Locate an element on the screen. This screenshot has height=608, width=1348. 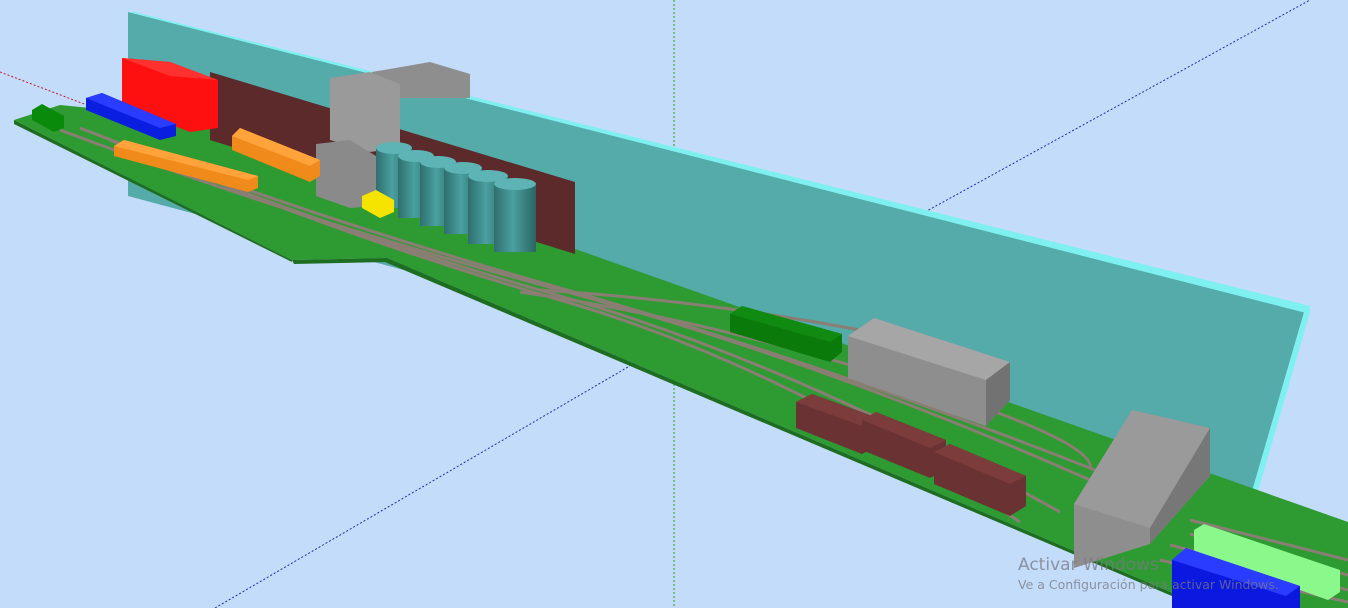
red-axis-line is located at coordinates (50, 91).